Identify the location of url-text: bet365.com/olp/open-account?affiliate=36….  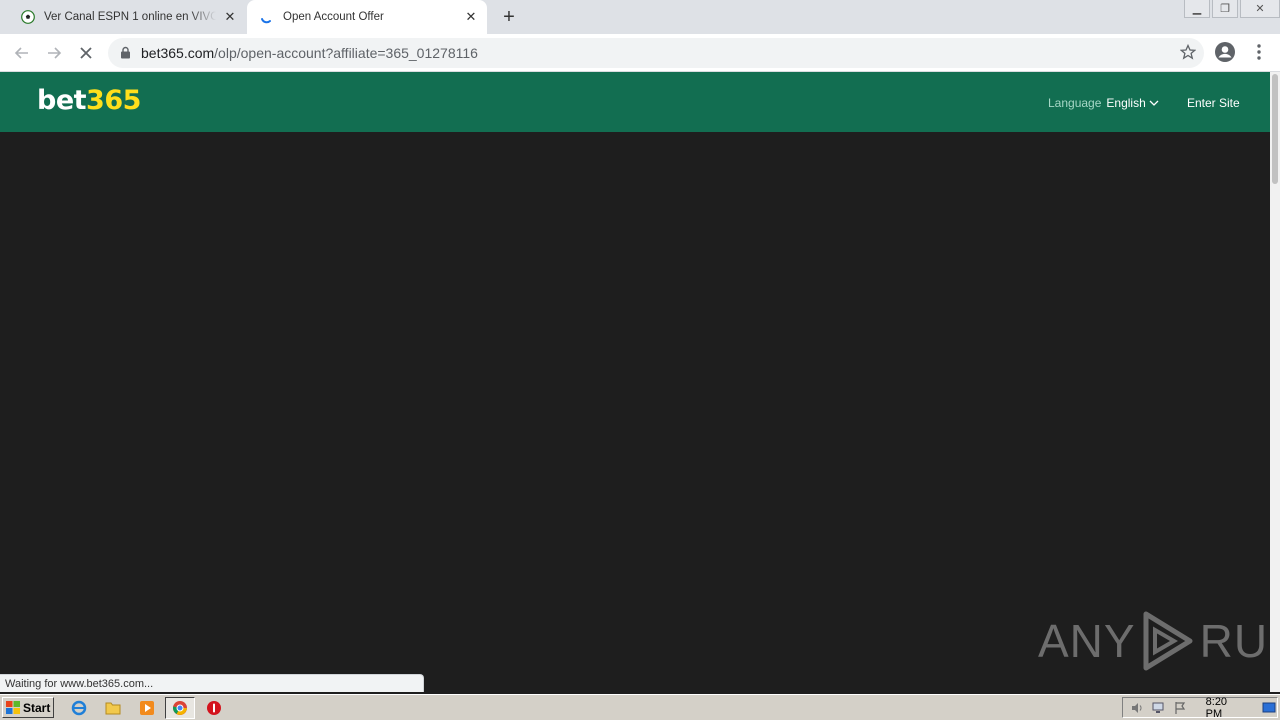
(309, 53).